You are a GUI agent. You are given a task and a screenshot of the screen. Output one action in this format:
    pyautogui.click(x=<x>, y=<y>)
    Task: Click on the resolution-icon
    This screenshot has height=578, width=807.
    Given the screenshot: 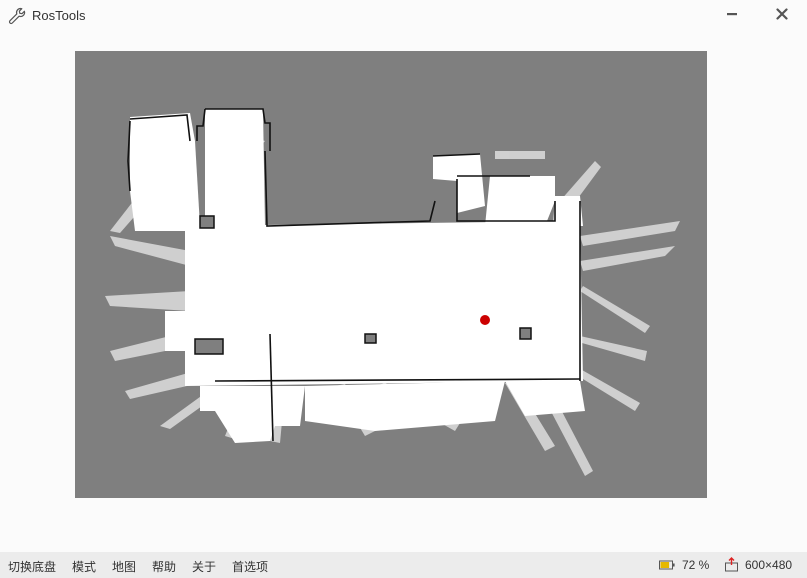 What is the action you would take?
    pyautogui.click(x=732, y=566)
    